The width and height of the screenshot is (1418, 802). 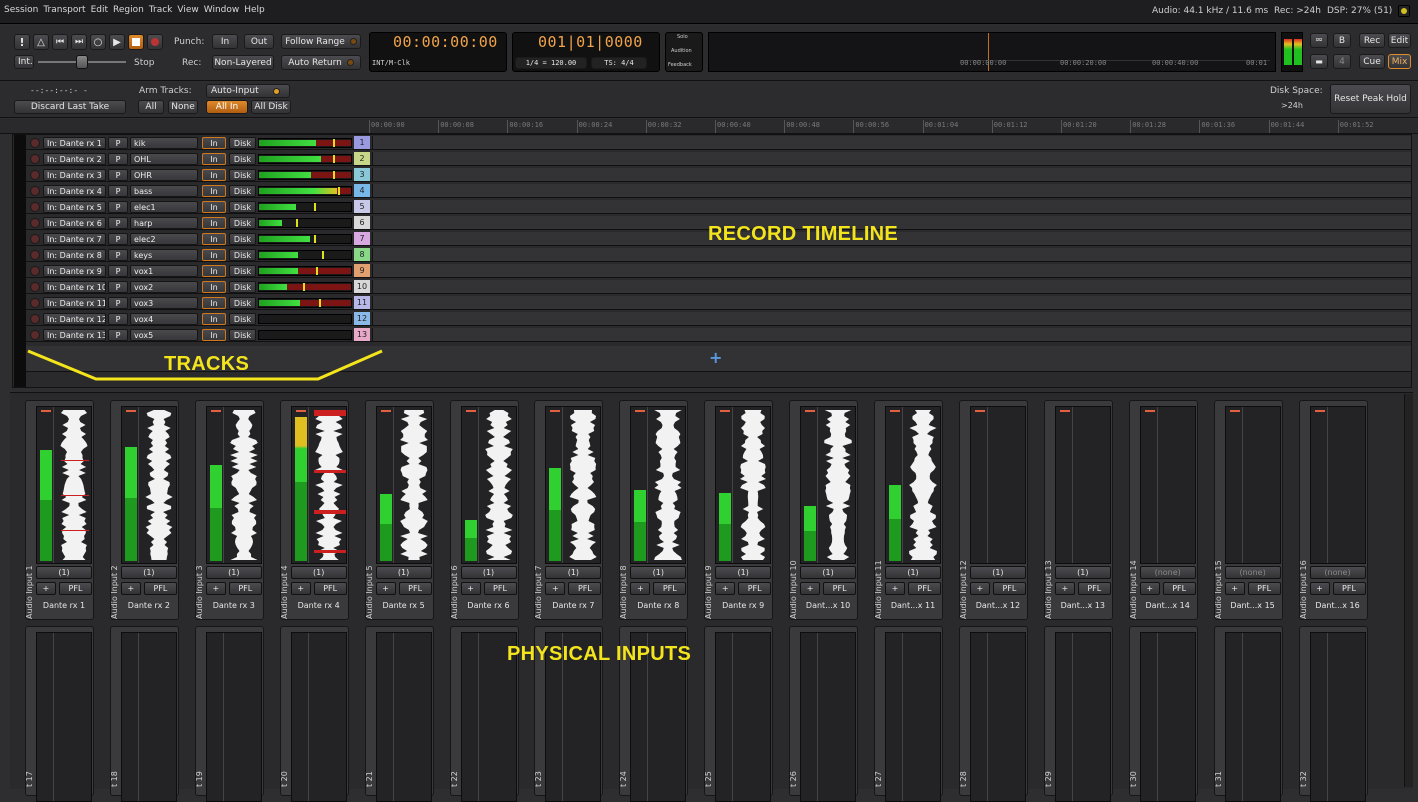 I want to click on track-row: In: Dante rx 5 Pelec1 In Disk 5, so click(x=718, y=207).